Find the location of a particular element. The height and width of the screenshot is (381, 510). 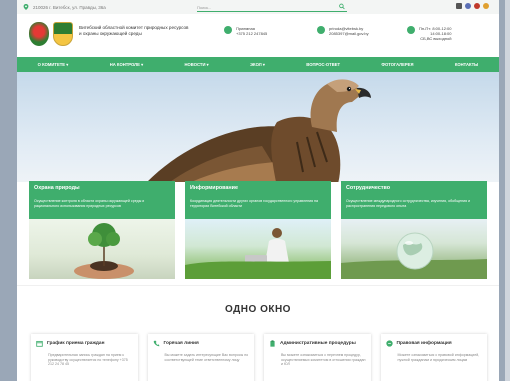

calendar-icon is located at coordinates (39, 343).